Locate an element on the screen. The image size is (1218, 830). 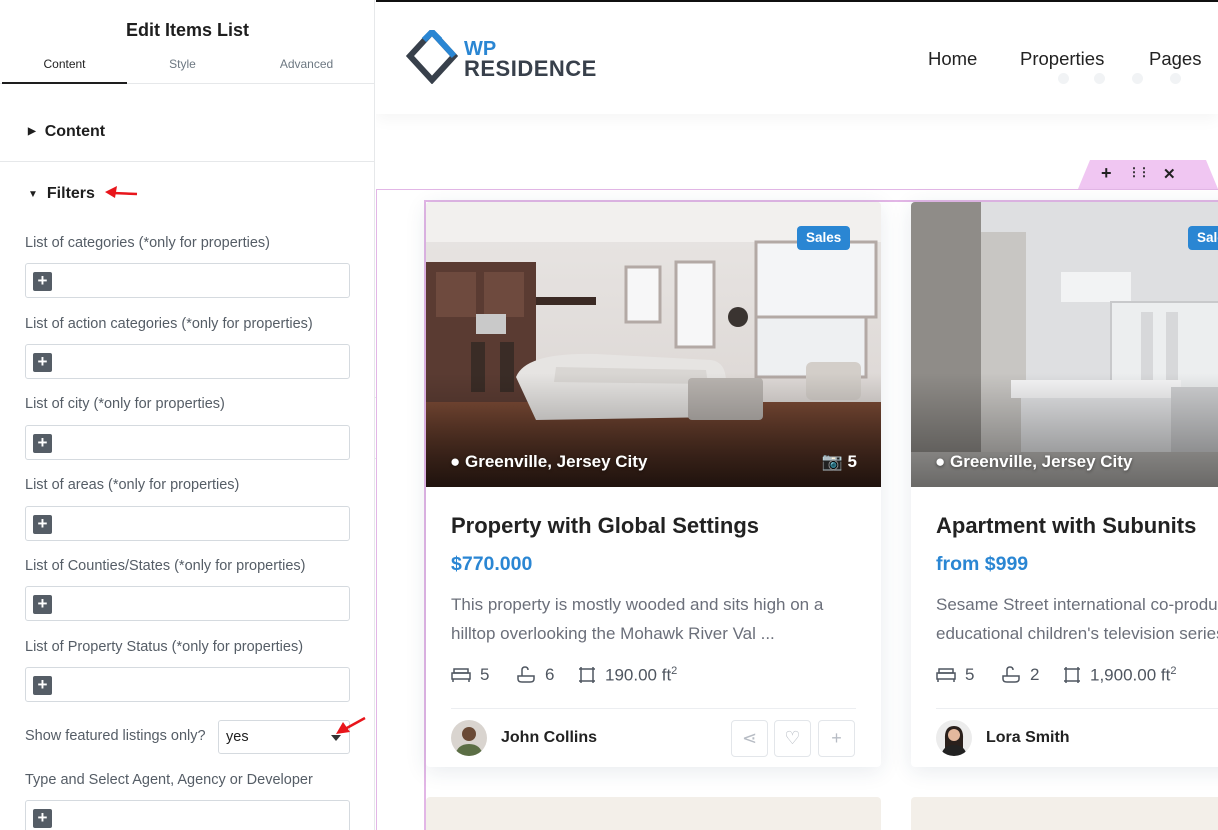
size-value: 190.00 ft2 is located at coordinates (641, 675).